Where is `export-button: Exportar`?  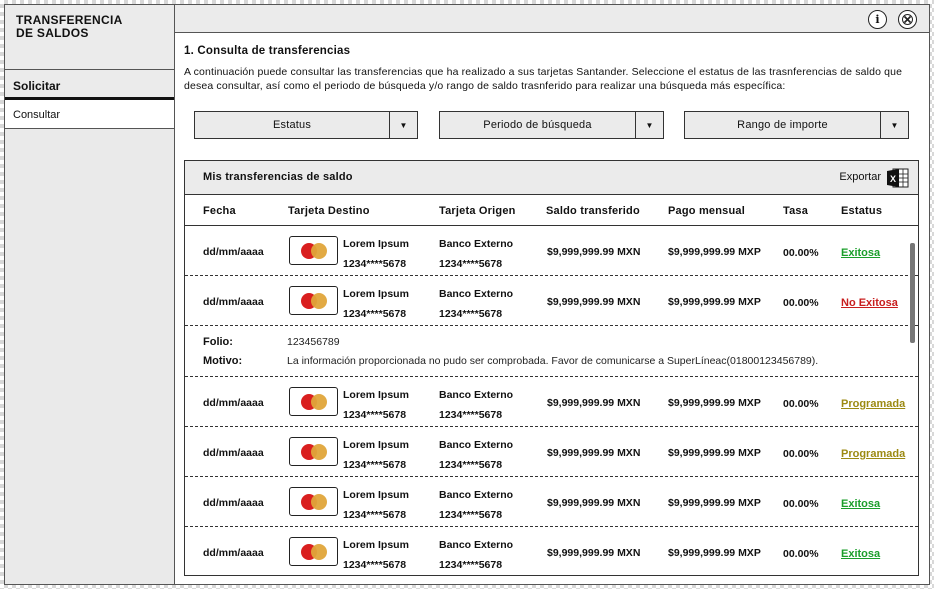 export-button: Exportar is located at coordinates (860, 177).